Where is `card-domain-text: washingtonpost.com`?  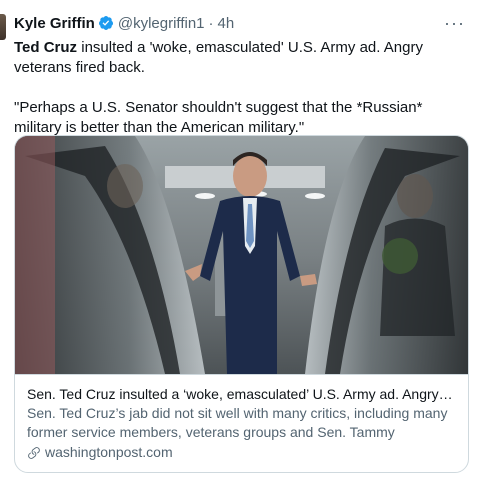 card-domain-text: washingtonpost.com is located at coordinates (109, 452).